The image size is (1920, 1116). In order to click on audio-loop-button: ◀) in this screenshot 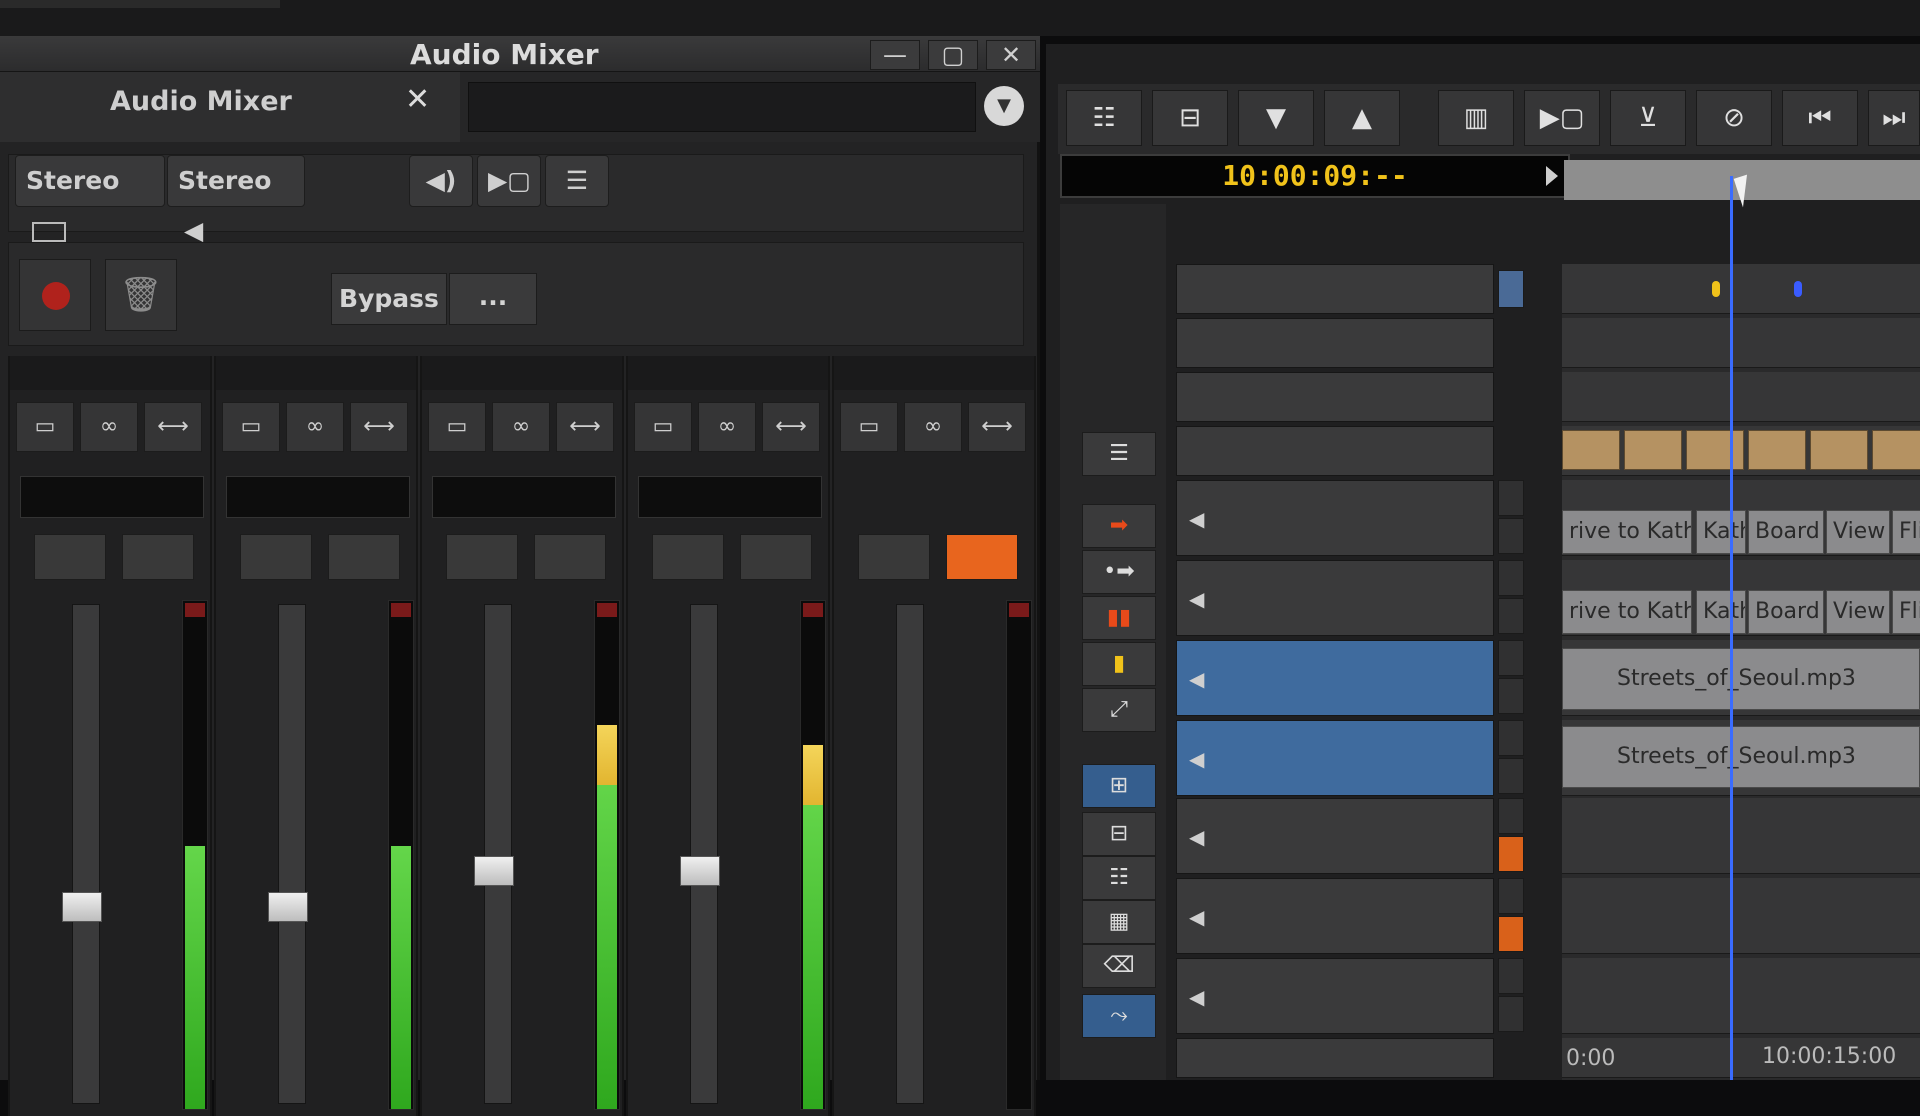, I will do `click(441, 181)`.